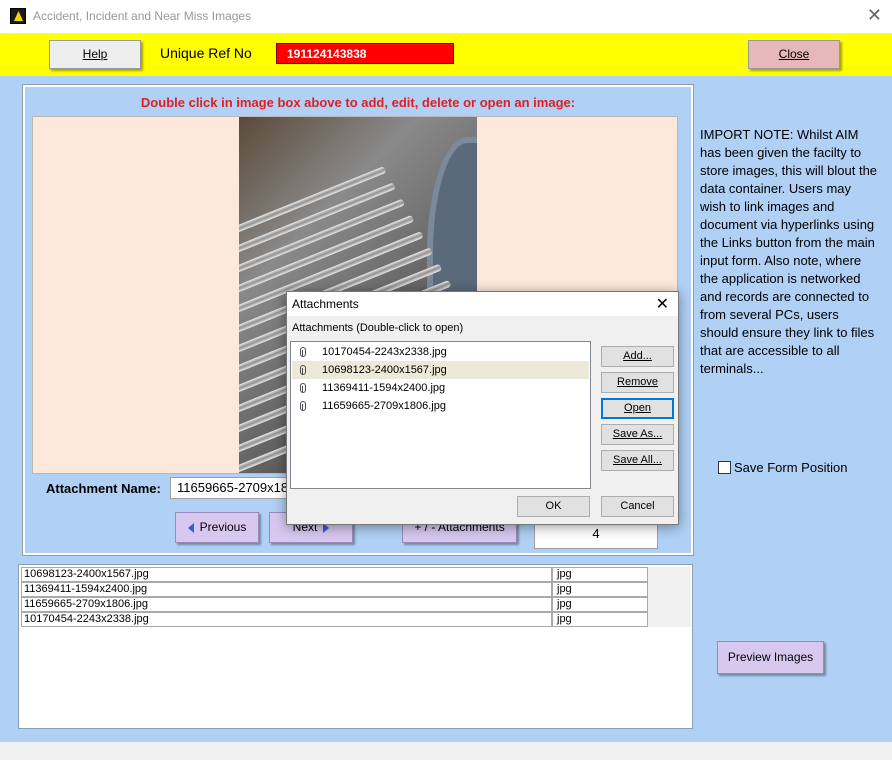 The image size is (892, 760). What do you see at coordinates (874, 15) in the screenshot?
I see `window-close-icon: ✕` at bounding box center [874, 15].